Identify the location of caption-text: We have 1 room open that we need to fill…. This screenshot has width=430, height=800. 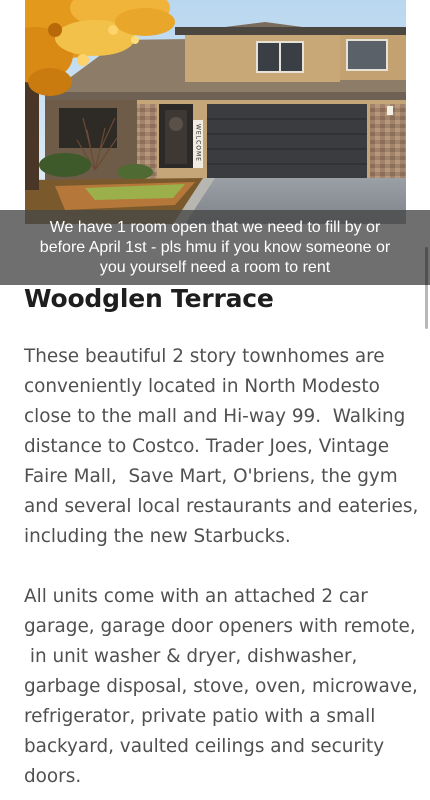
(215, 248).